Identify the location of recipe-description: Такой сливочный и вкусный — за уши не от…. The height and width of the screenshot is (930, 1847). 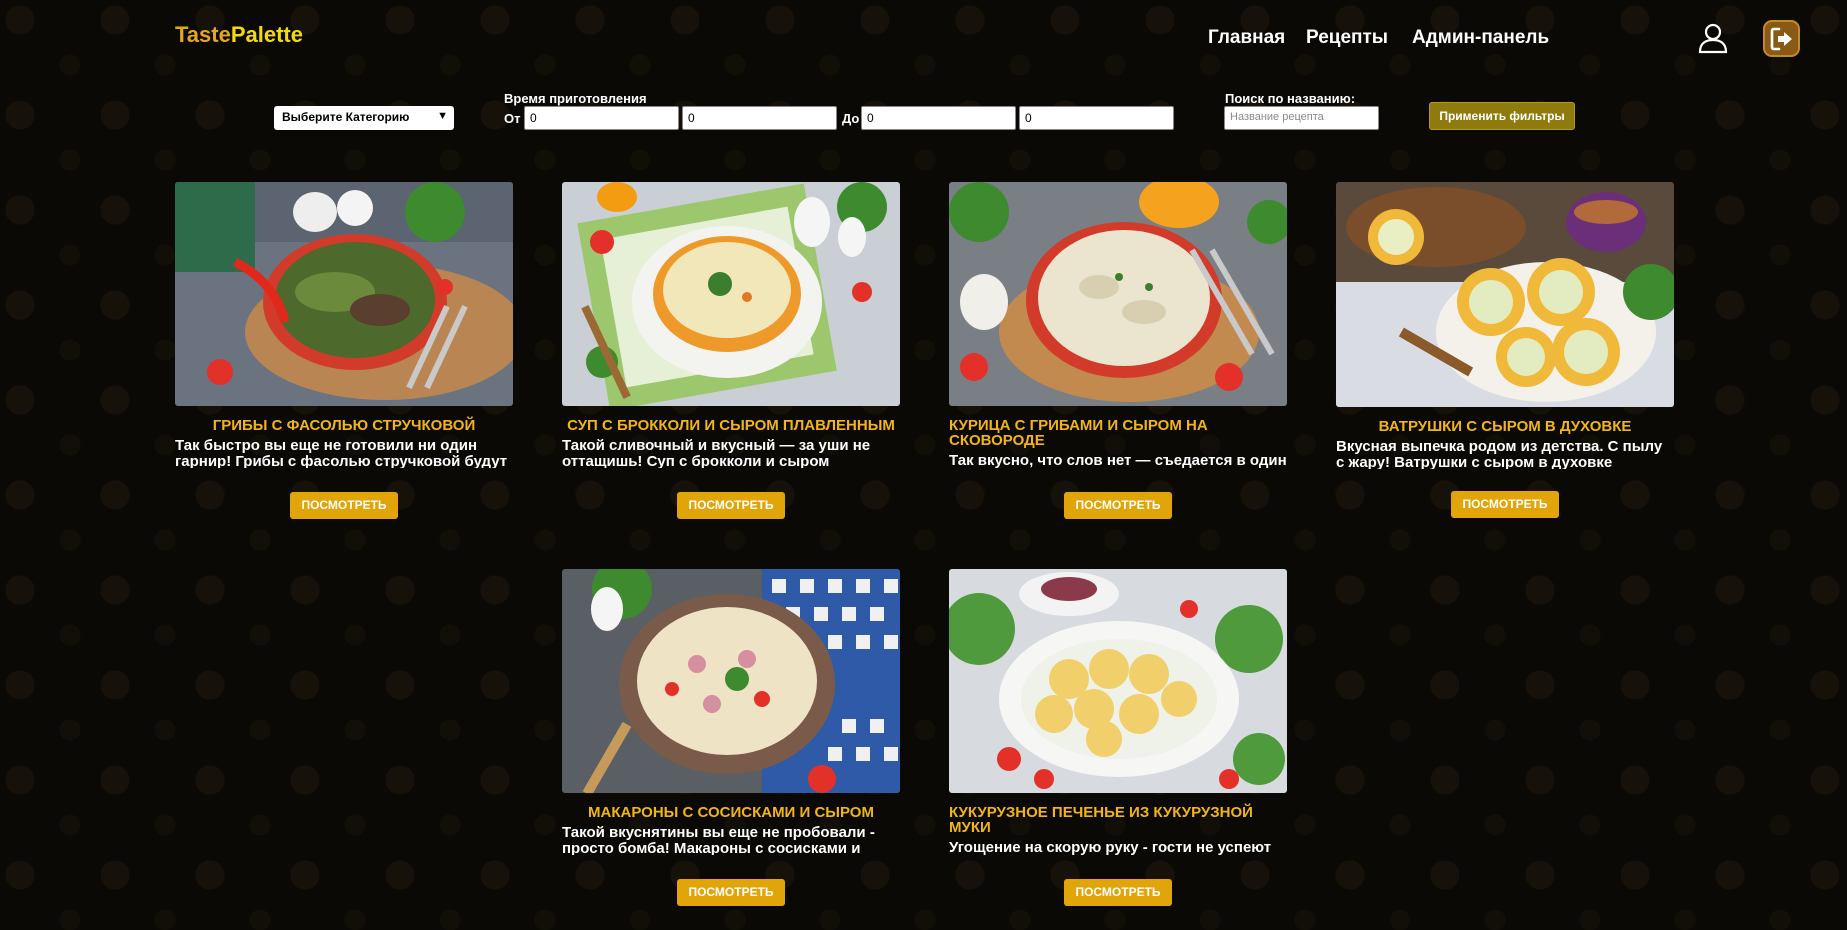
(716, 453).